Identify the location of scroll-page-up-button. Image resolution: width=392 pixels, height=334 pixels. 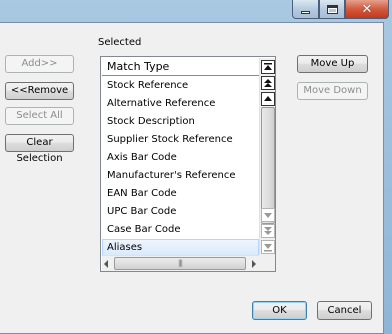
(268, 83).